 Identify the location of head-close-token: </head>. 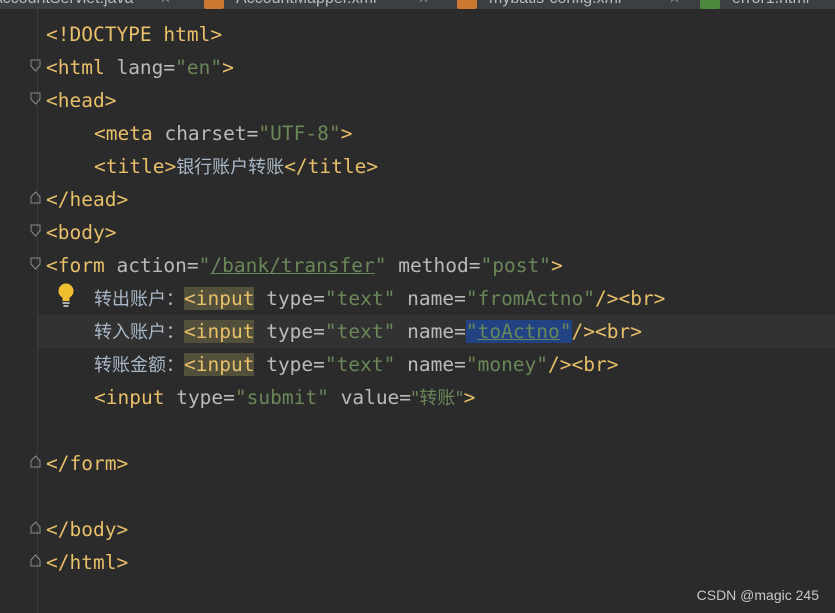
(87, 199).